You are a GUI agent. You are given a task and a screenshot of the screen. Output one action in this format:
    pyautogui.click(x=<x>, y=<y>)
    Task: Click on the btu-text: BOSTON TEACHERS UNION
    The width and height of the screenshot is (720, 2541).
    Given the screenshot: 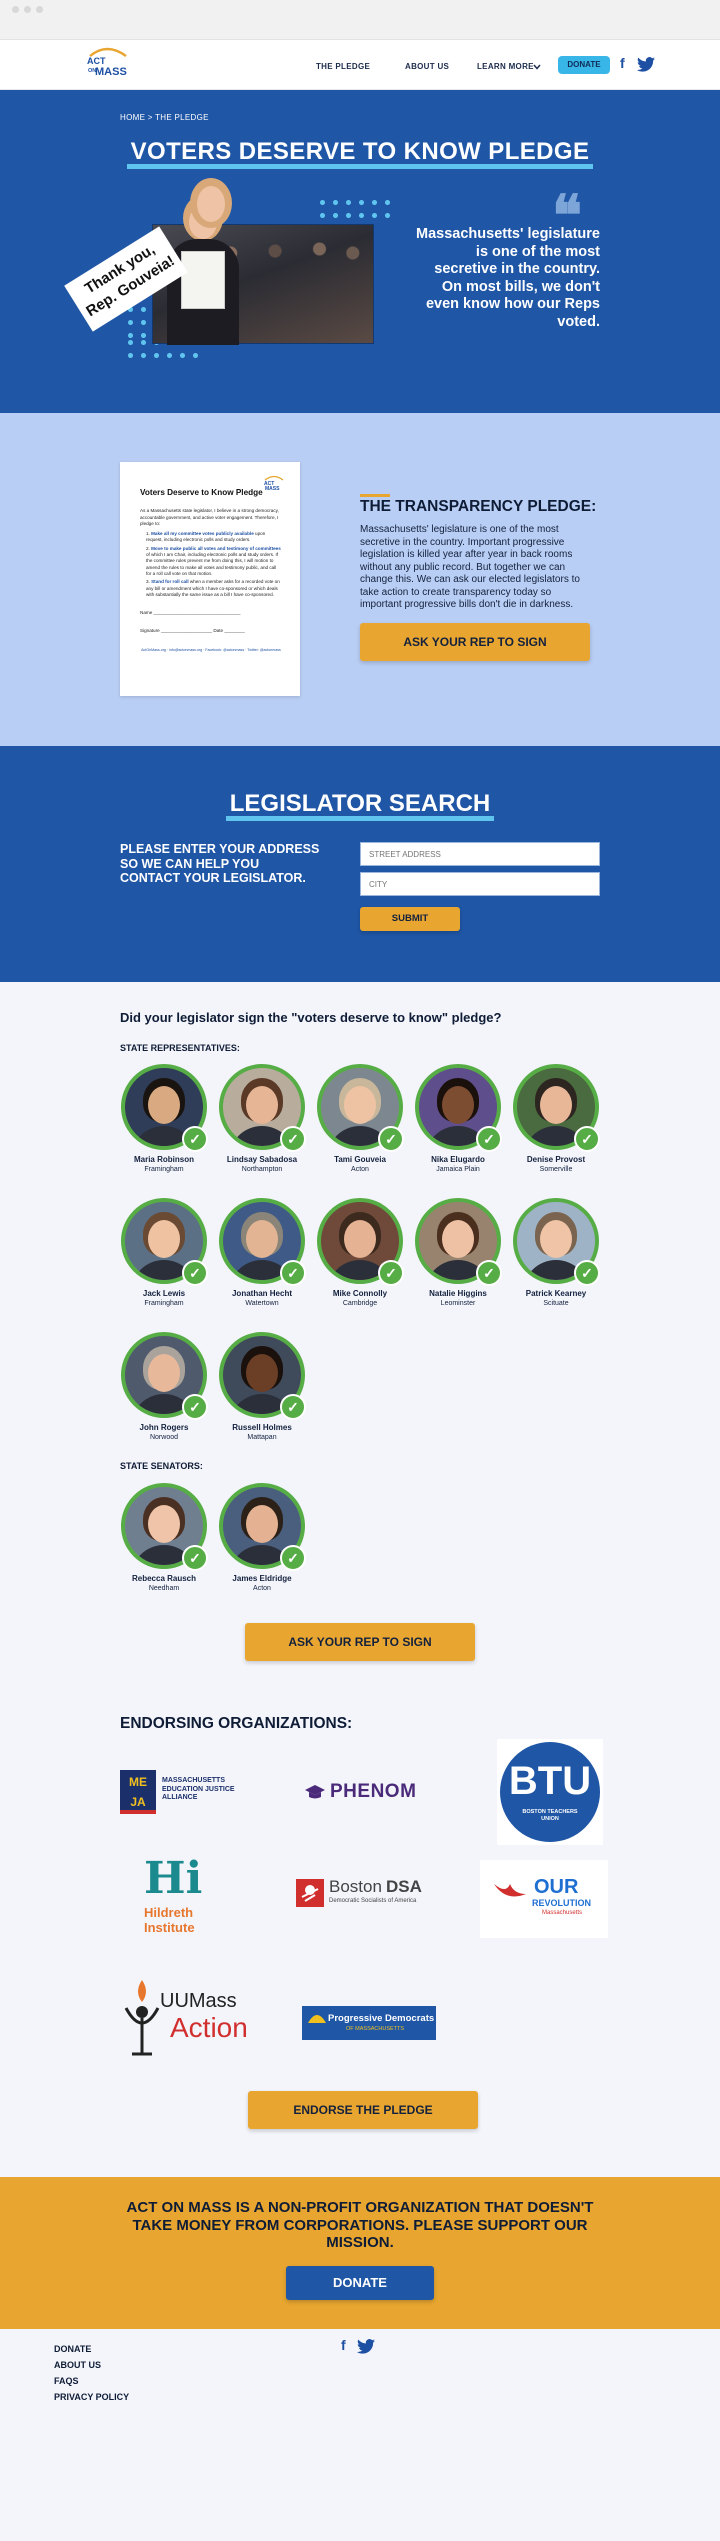 What is the action you would take?
    pyautogui.click(x=550, y=1815)
    